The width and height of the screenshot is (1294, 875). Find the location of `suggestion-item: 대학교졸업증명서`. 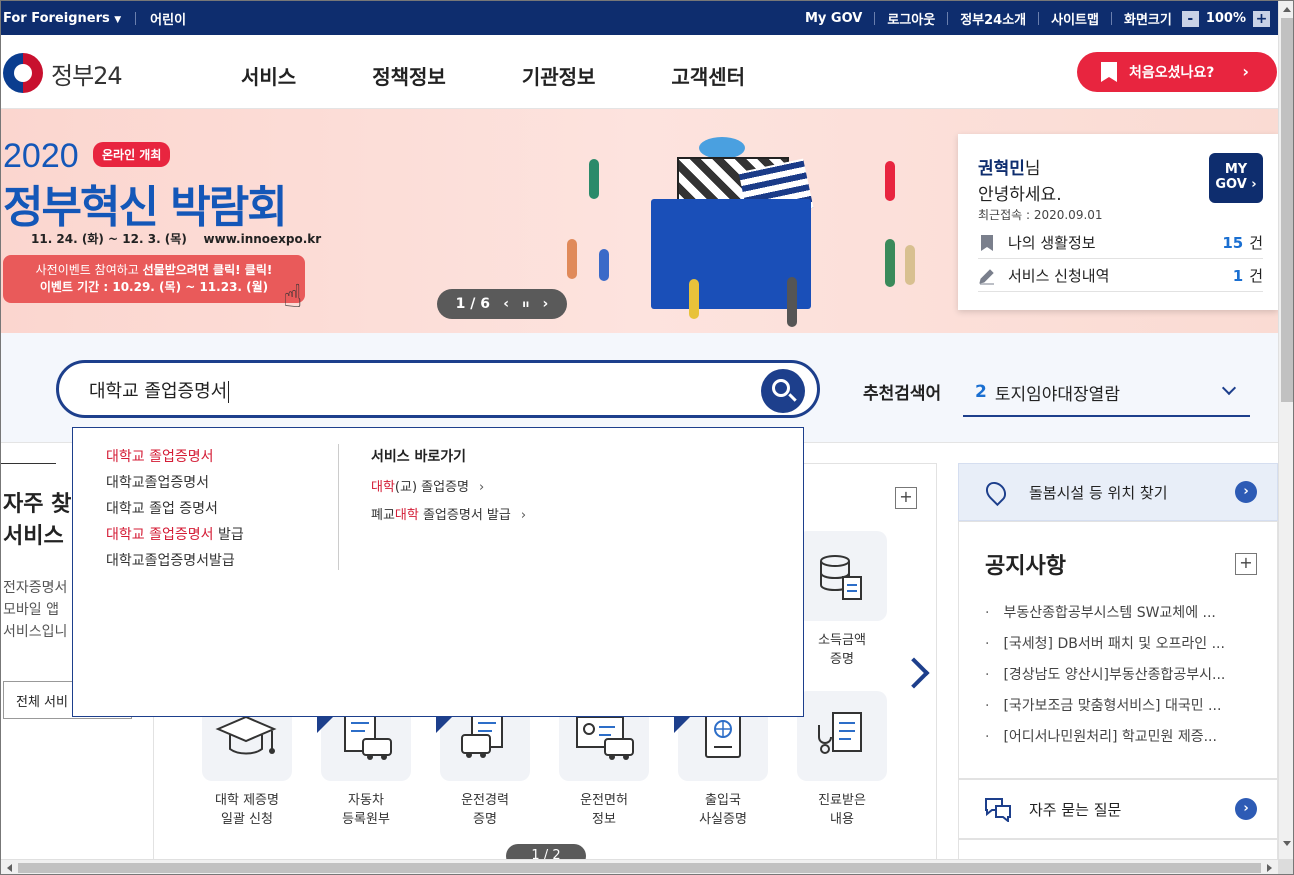

suggestion-item: 대학교졸업증명서 is located at coordinates (175, 485).